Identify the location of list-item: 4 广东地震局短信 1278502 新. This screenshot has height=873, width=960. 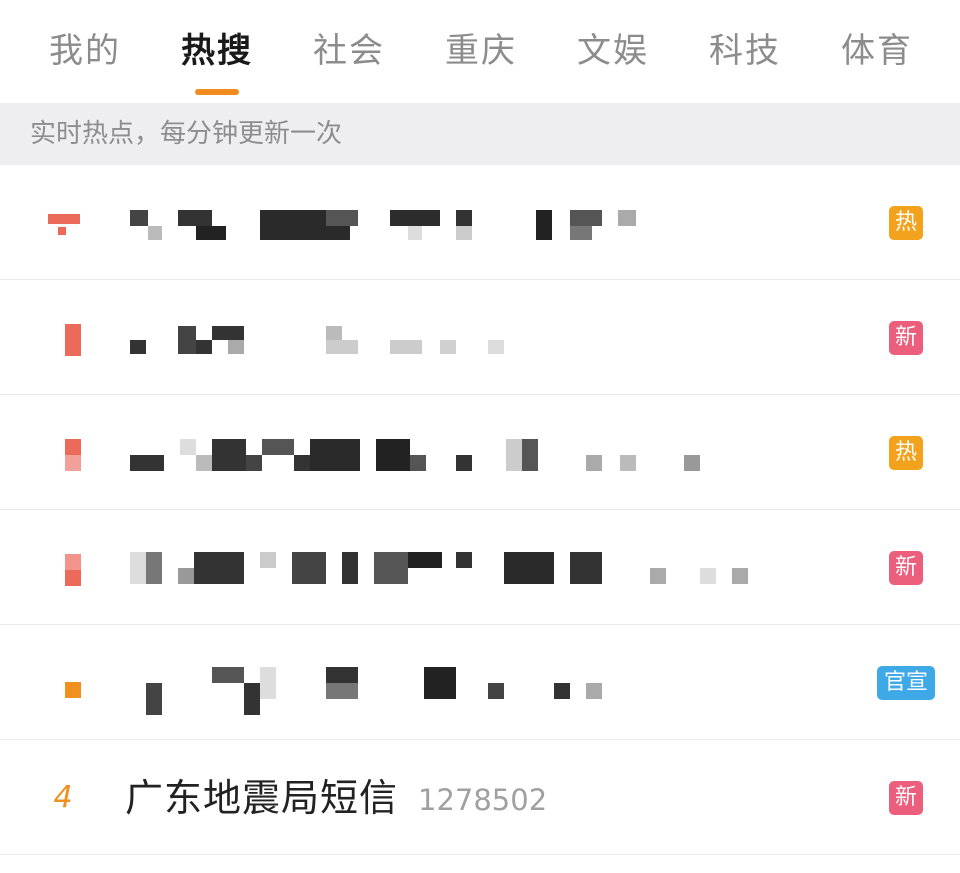
(480, 797).